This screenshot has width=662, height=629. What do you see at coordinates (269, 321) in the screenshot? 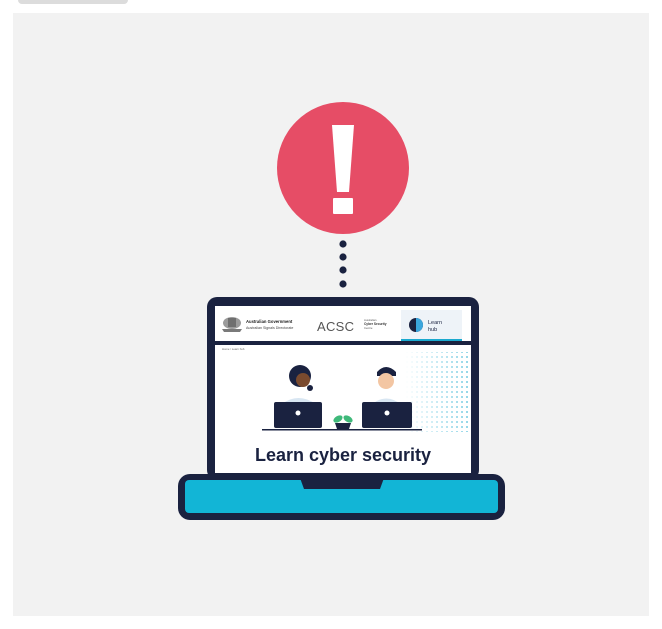
I see `gov-name-line1: Australian Government` at bounding box center [269, 321].